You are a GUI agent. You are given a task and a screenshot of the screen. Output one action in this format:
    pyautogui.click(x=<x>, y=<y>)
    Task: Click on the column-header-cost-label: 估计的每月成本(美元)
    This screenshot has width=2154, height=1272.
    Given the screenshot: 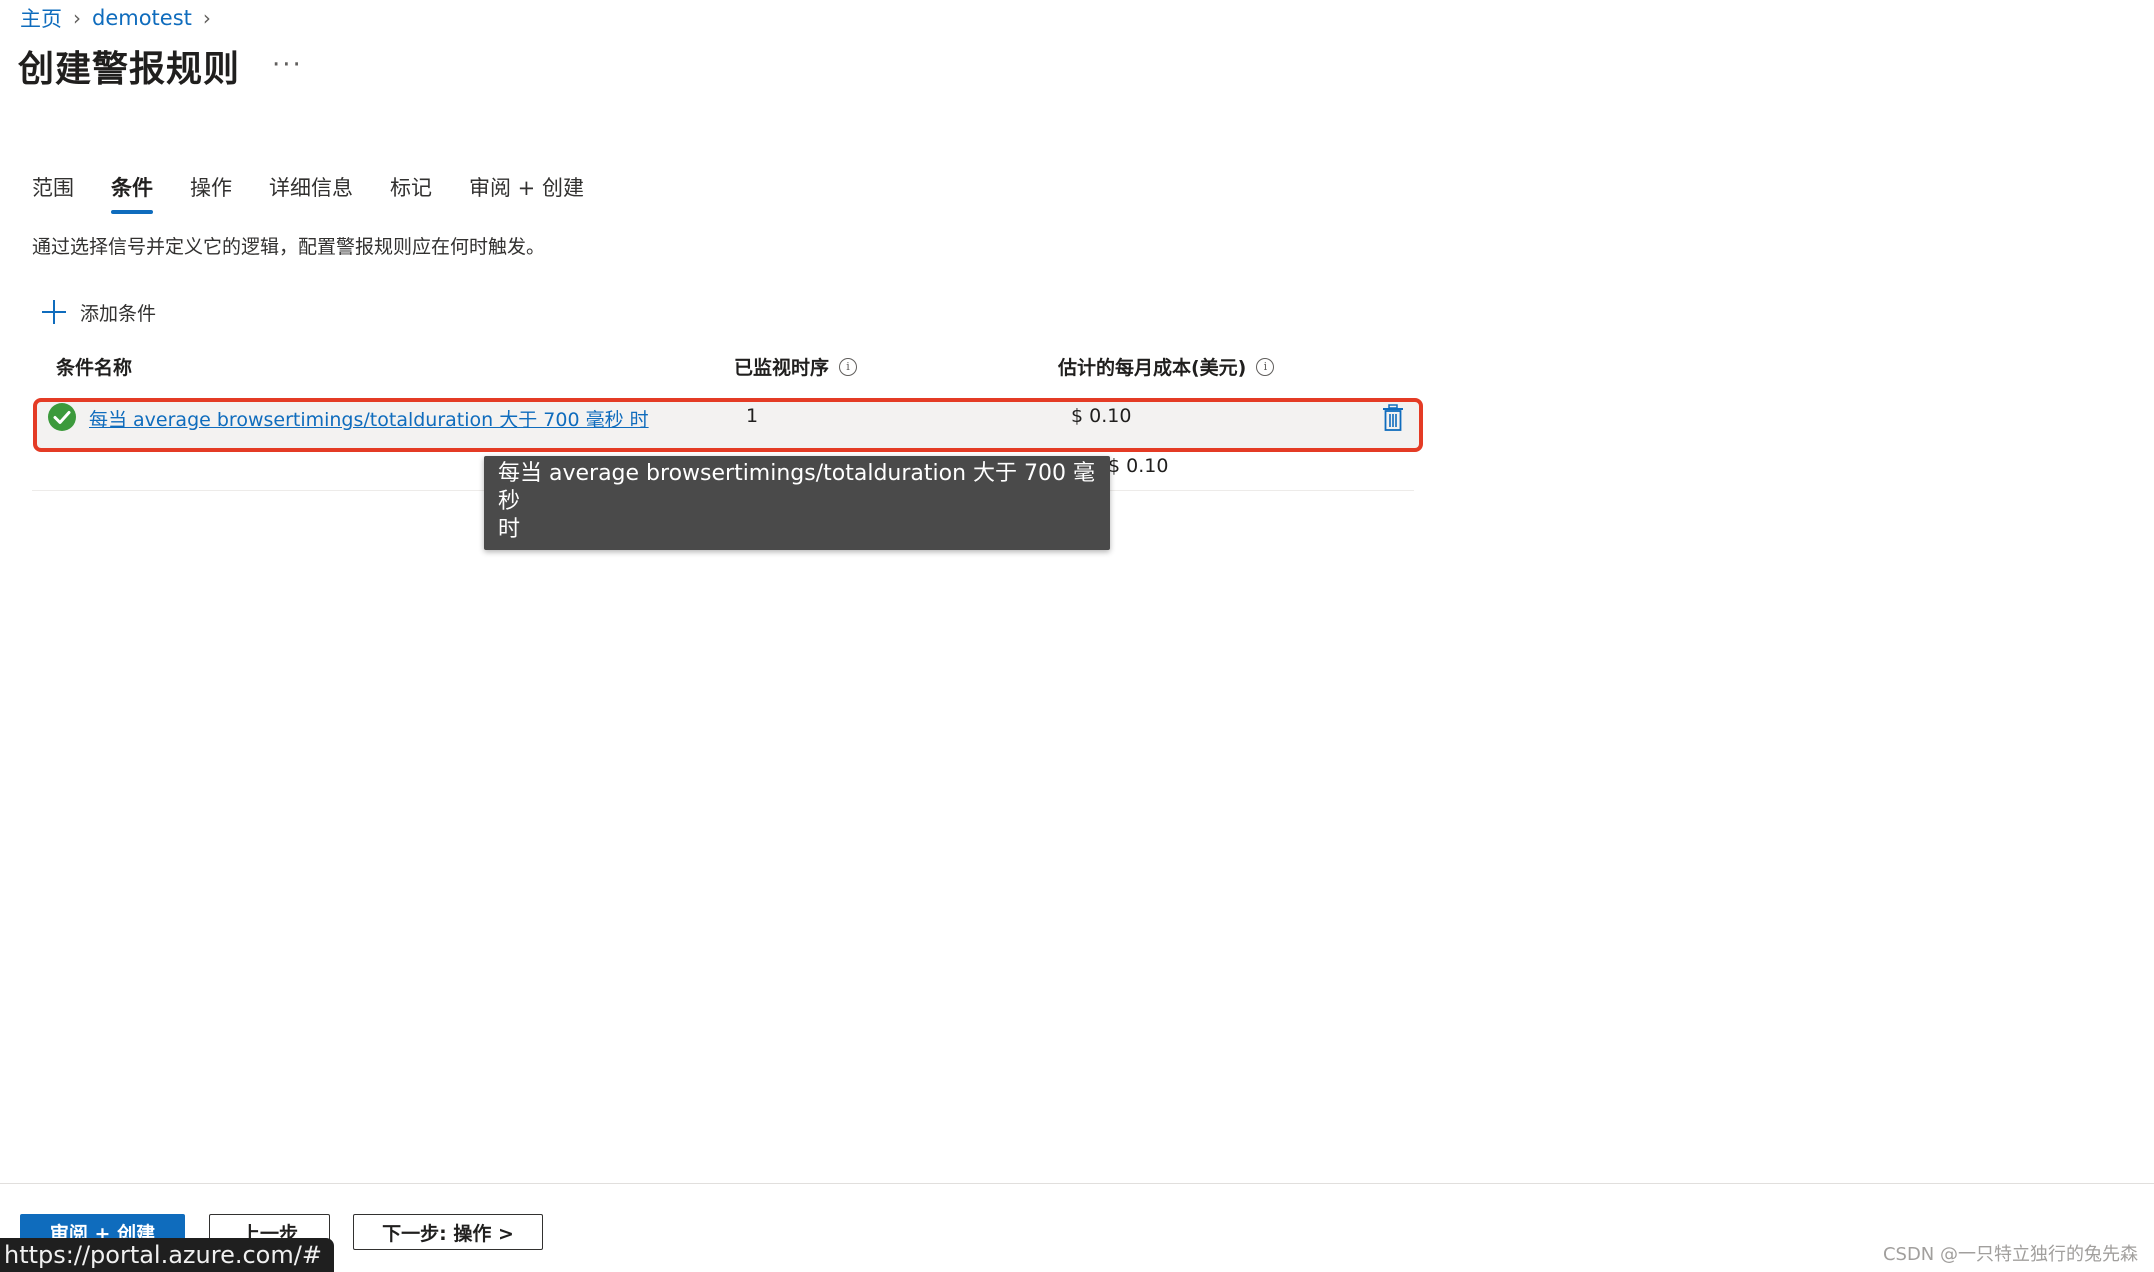 What is the action you would take?
    pyautogui.click(x=1152, y=368)
    